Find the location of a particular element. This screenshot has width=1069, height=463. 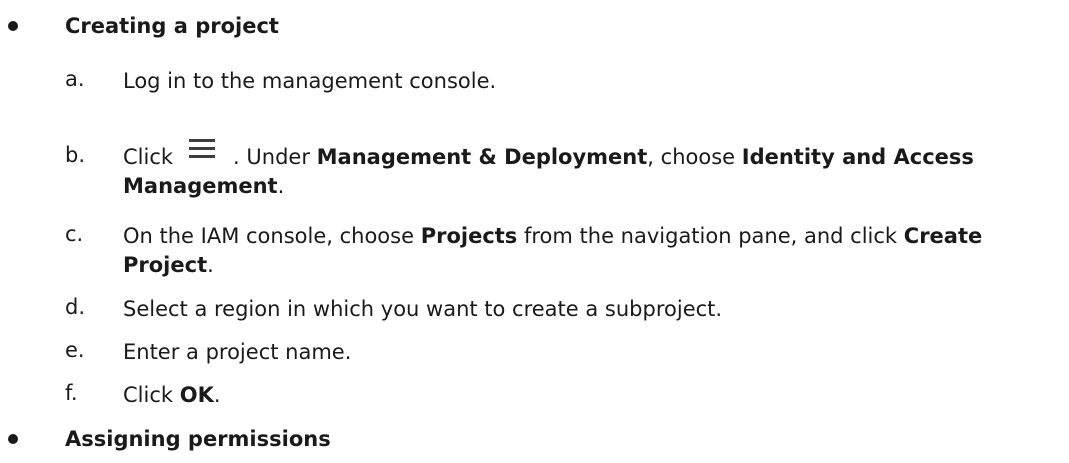

step-text-segment: from the navigation pane, and click is located at coordinates (710, 236).